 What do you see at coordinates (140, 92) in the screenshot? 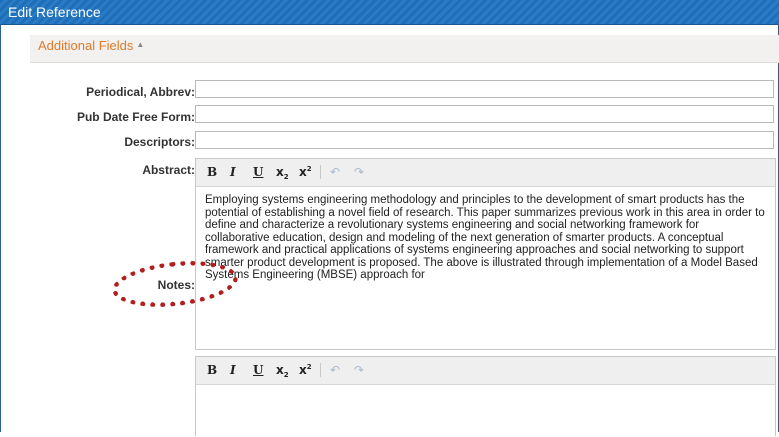
I see `periodical-abbrev-label: Periodical, Abbrev:` at bounding box center [140, 92].